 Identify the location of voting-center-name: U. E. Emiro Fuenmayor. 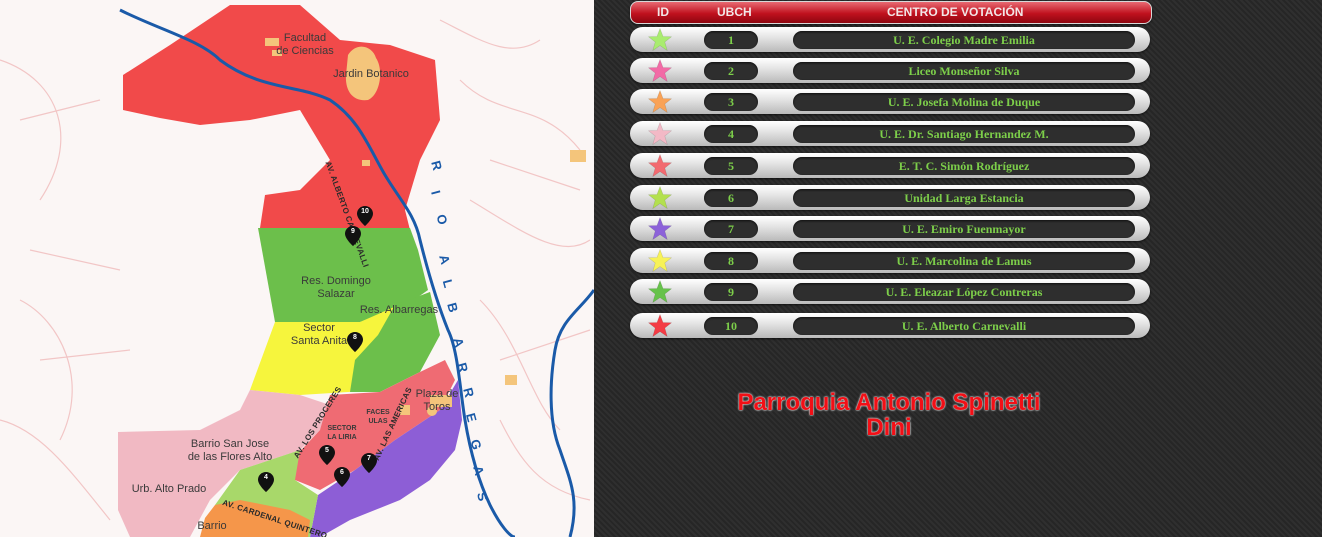
(964, 229).